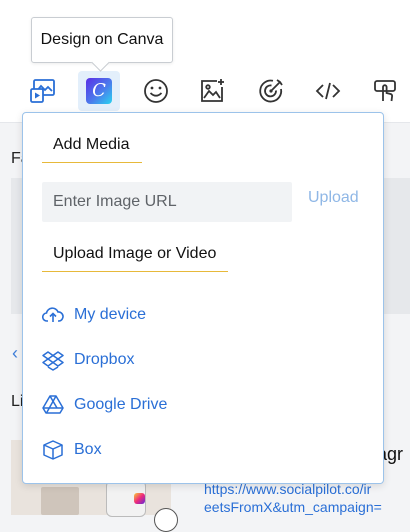 This screenshot has width=410, height=532. I want to click on thumbnail-badge, so click(166, 520).